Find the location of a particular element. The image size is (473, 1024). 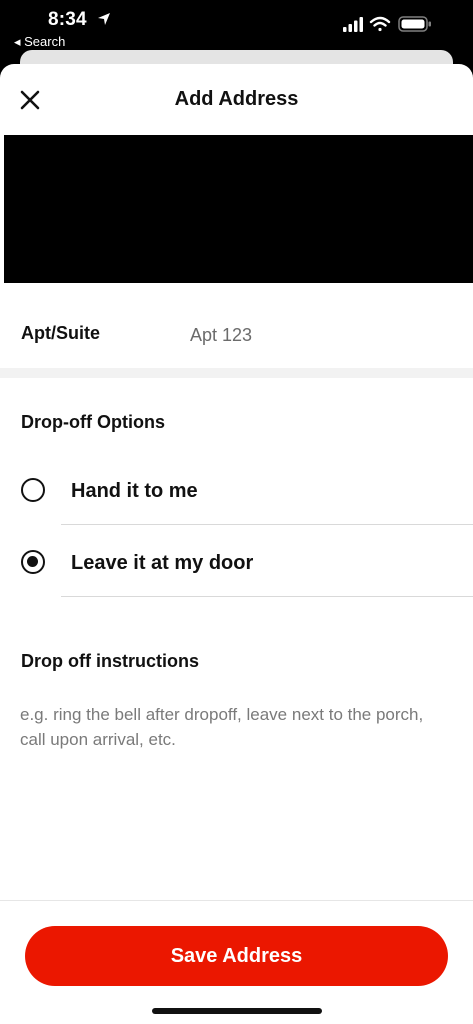

page-title: Add Address is located at coordinates (236, 99).